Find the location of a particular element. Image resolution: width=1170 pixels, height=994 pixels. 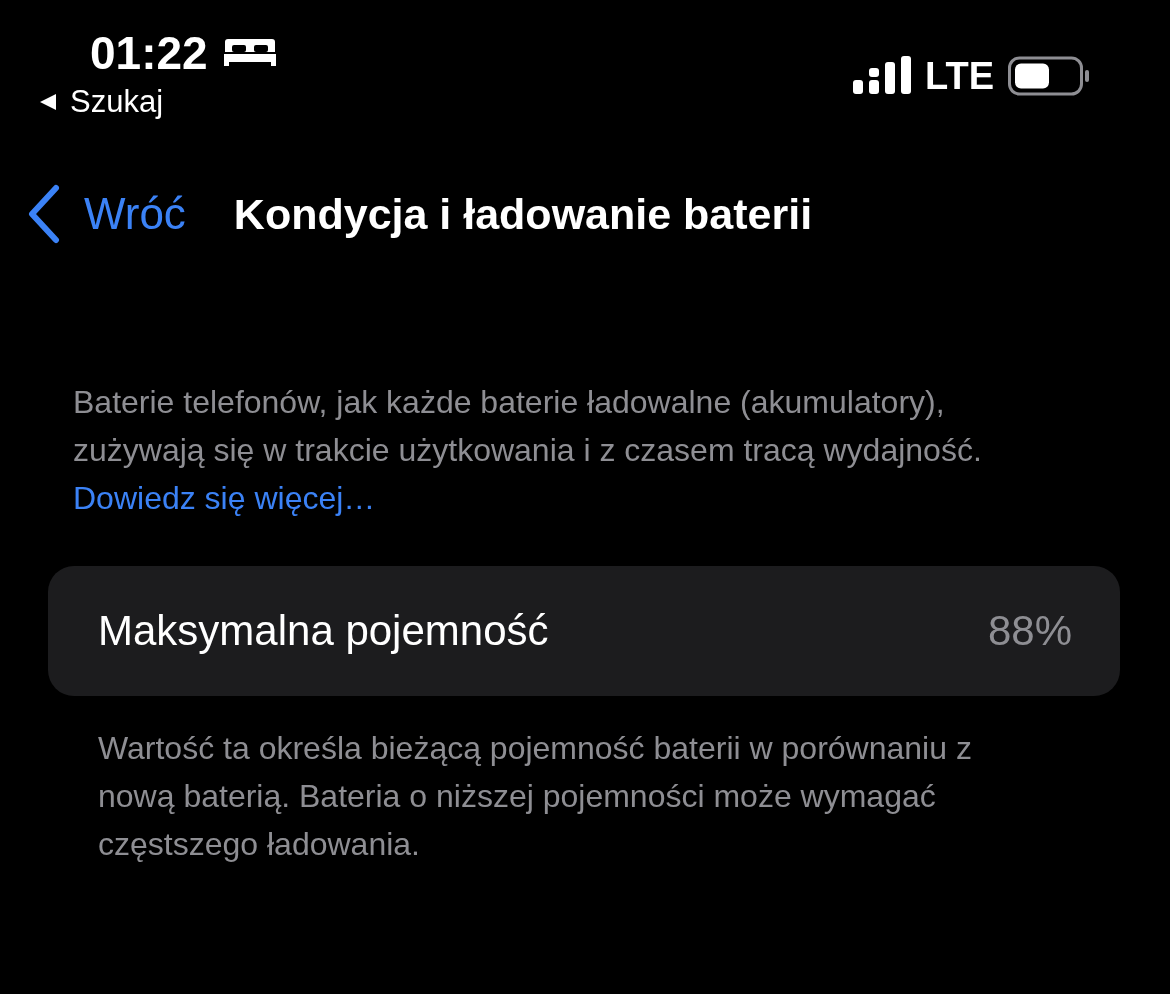

back-triangle-icon is located at coordinates (48, 102).